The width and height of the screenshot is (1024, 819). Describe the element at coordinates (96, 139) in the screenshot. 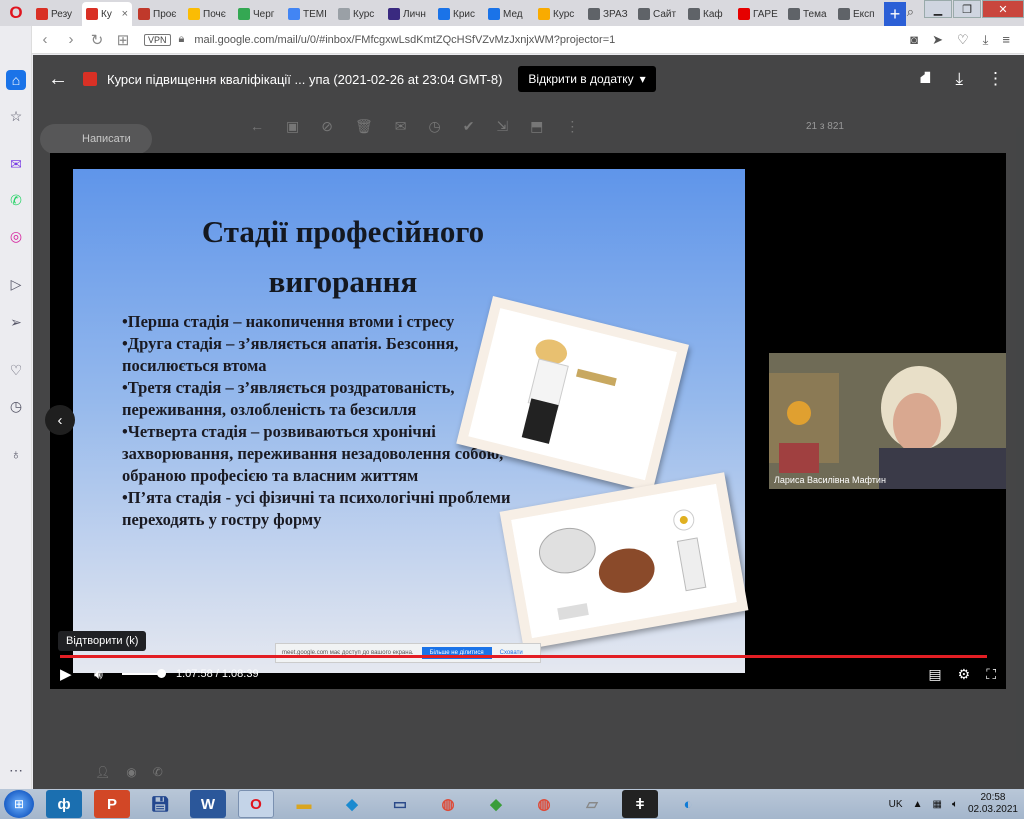

I see `compose-button: Написати` at that location.